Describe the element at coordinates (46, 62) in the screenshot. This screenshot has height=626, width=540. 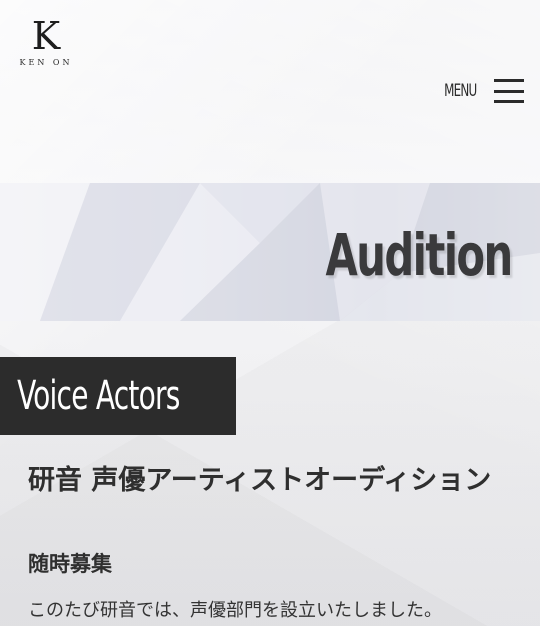
I see `logo-text: KEN ON` at that location.